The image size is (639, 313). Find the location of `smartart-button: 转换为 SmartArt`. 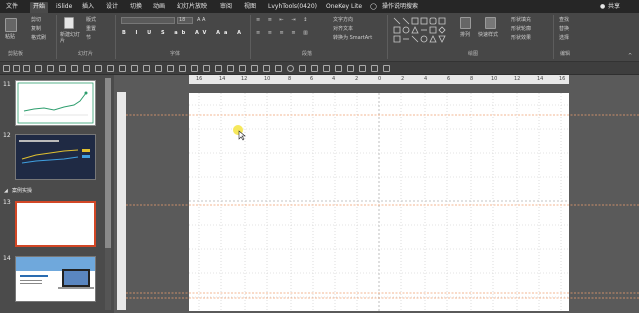

smartart-button: 转换为 SmartArt is located at coordinates (352, 38).